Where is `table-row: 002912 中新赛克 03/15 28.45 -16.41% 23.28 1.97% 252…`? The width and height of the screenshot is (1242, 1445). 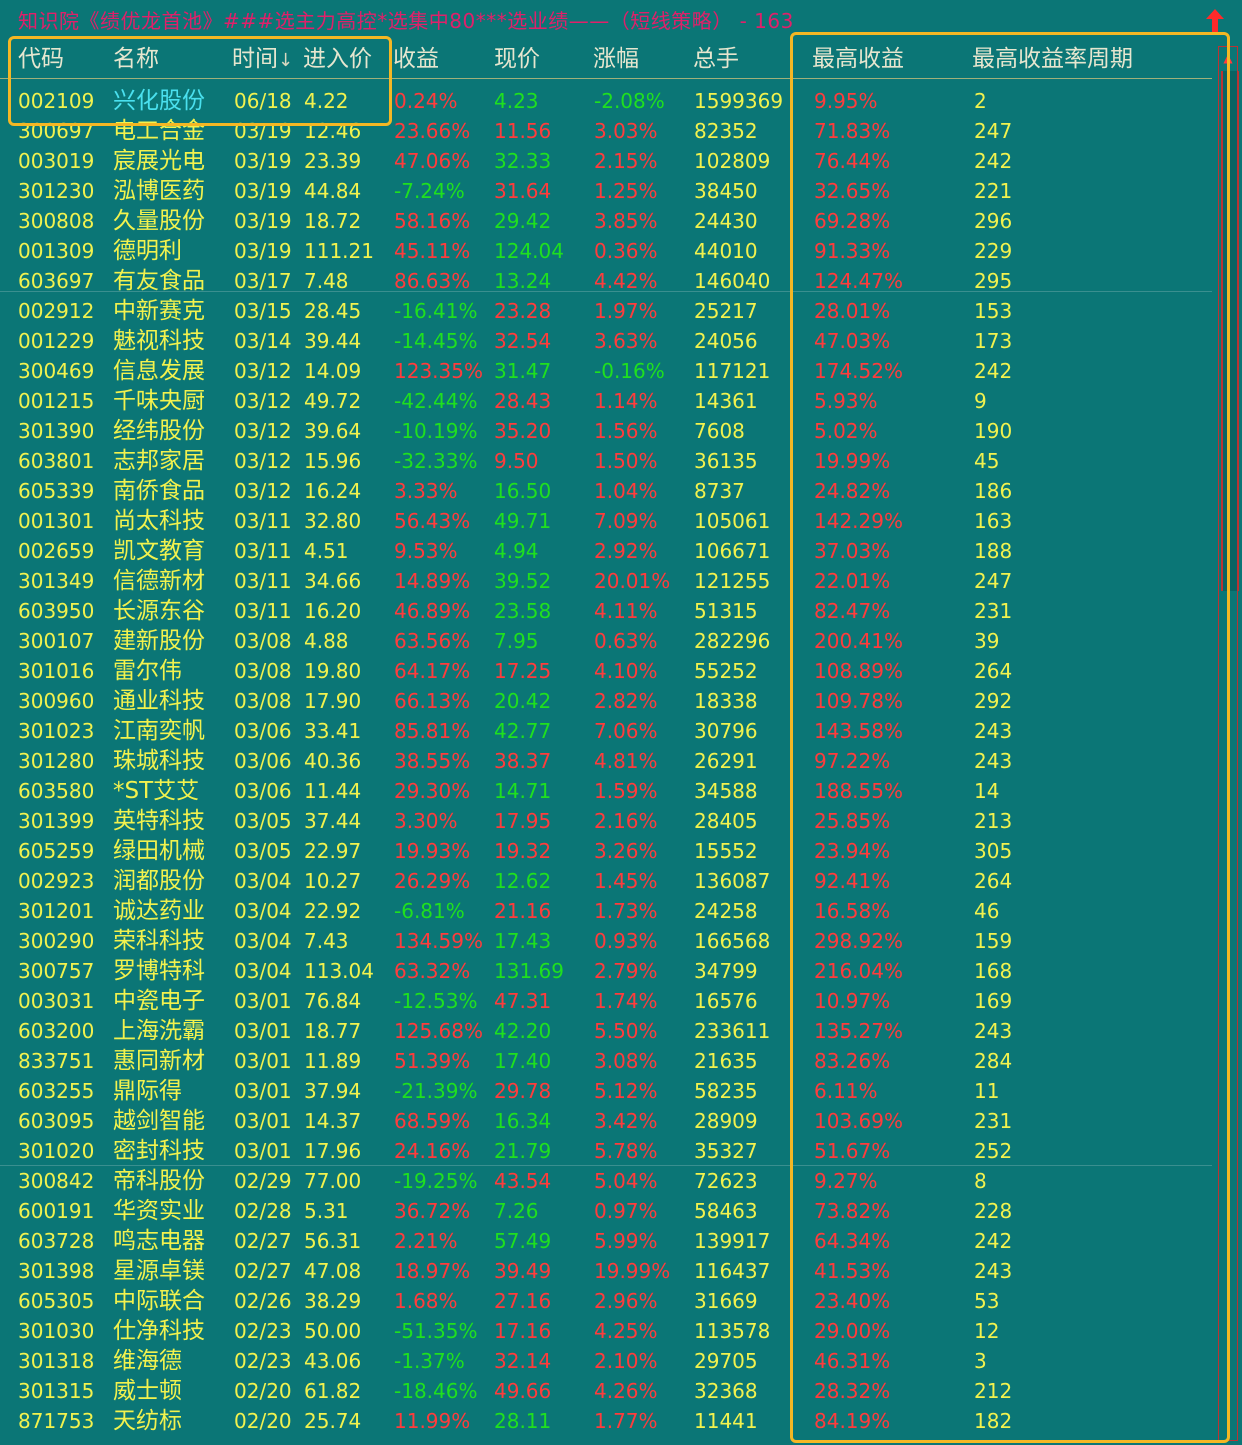
table-row: 002912 中新赛克 03/15 28.45 -16.41% 23.28 1.97% 252… is located at coordinates (606, 311).